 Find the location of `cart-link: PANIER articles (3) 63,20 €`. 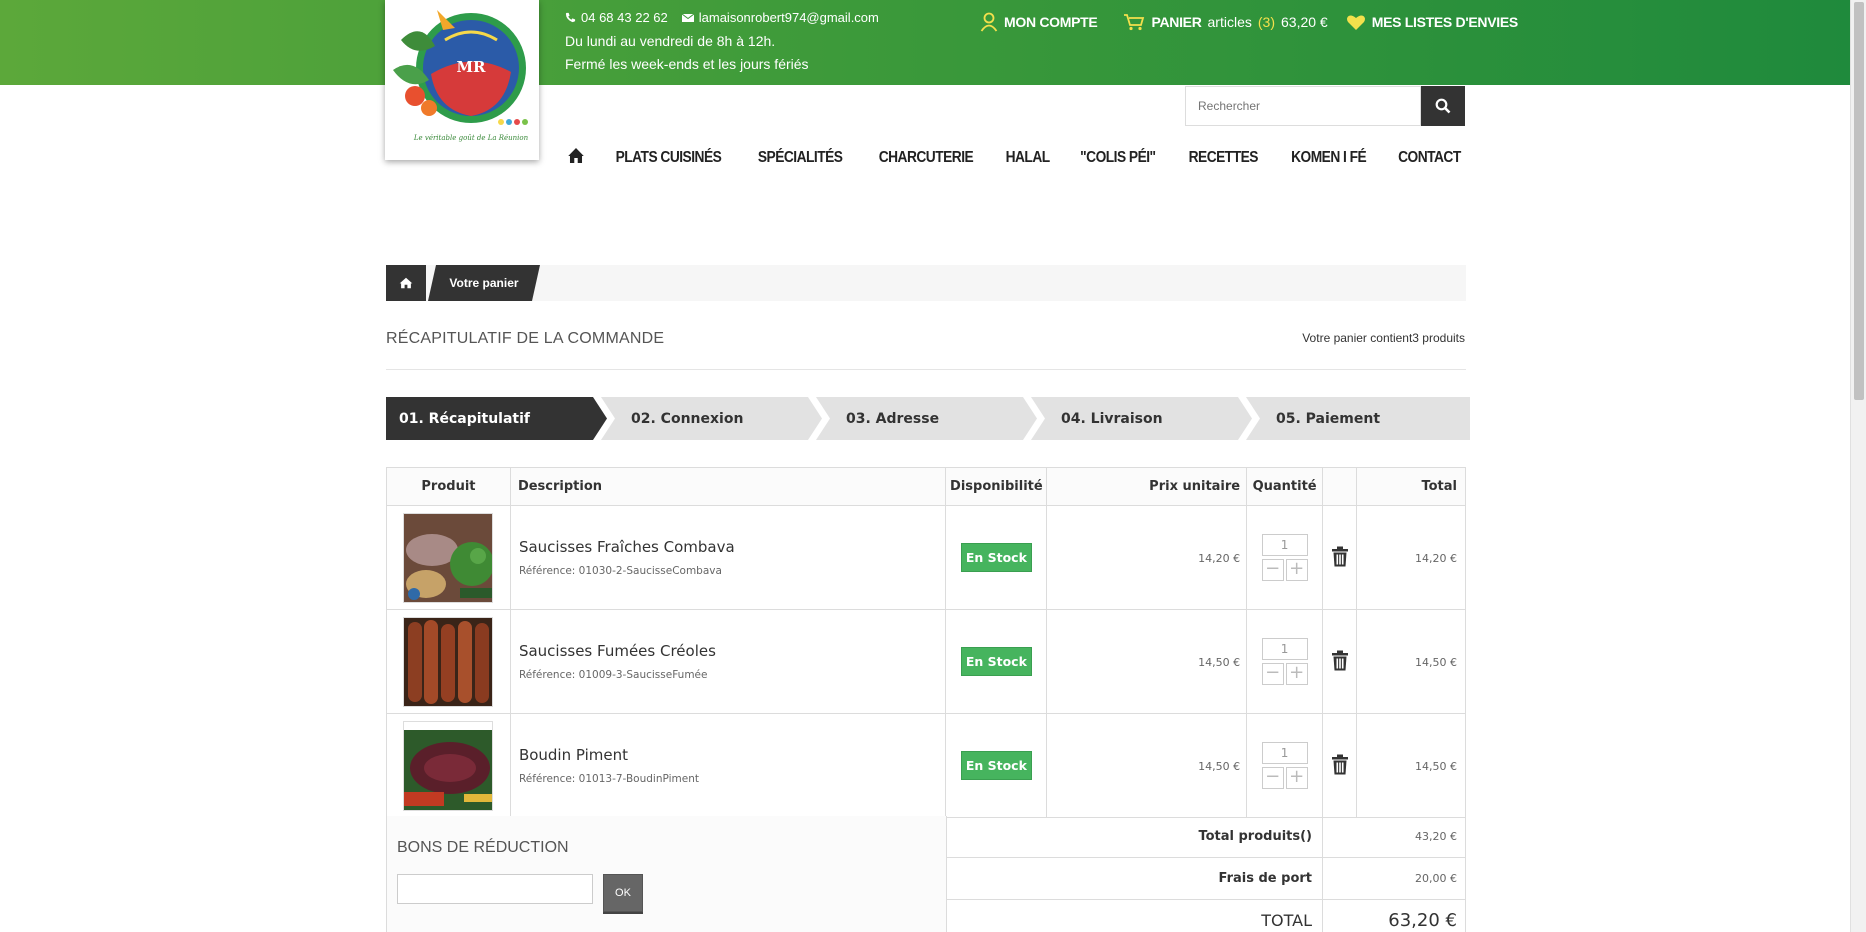

cart-link: PANIER articles (3) 63,20 € is located at coordinates (1225, 22).